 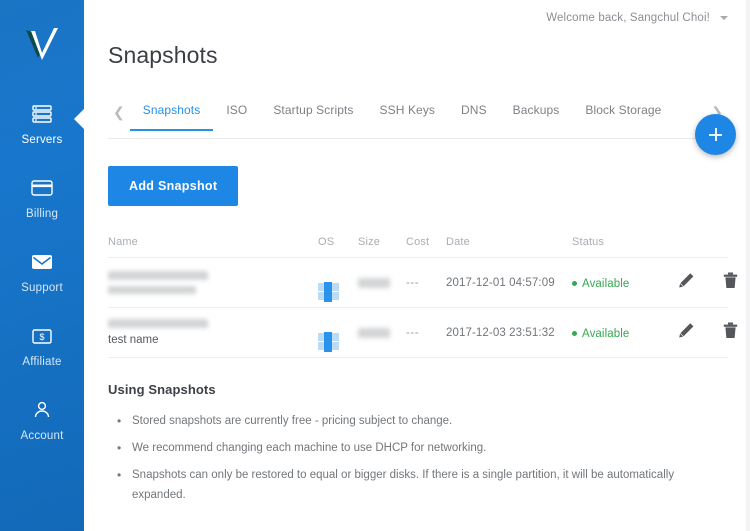 I want to click on topbar: Welcome back, Sangchul Choi!, so click(x=417, y=15).